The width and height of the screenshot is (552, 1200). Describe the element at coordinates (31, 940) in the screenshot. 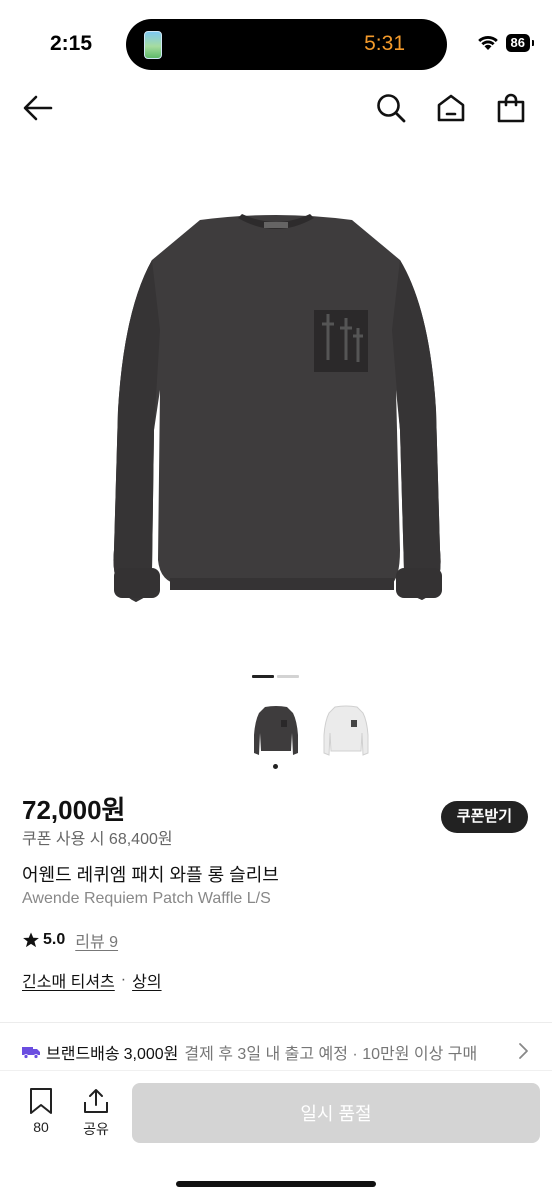

I see `star-icon` at that location.